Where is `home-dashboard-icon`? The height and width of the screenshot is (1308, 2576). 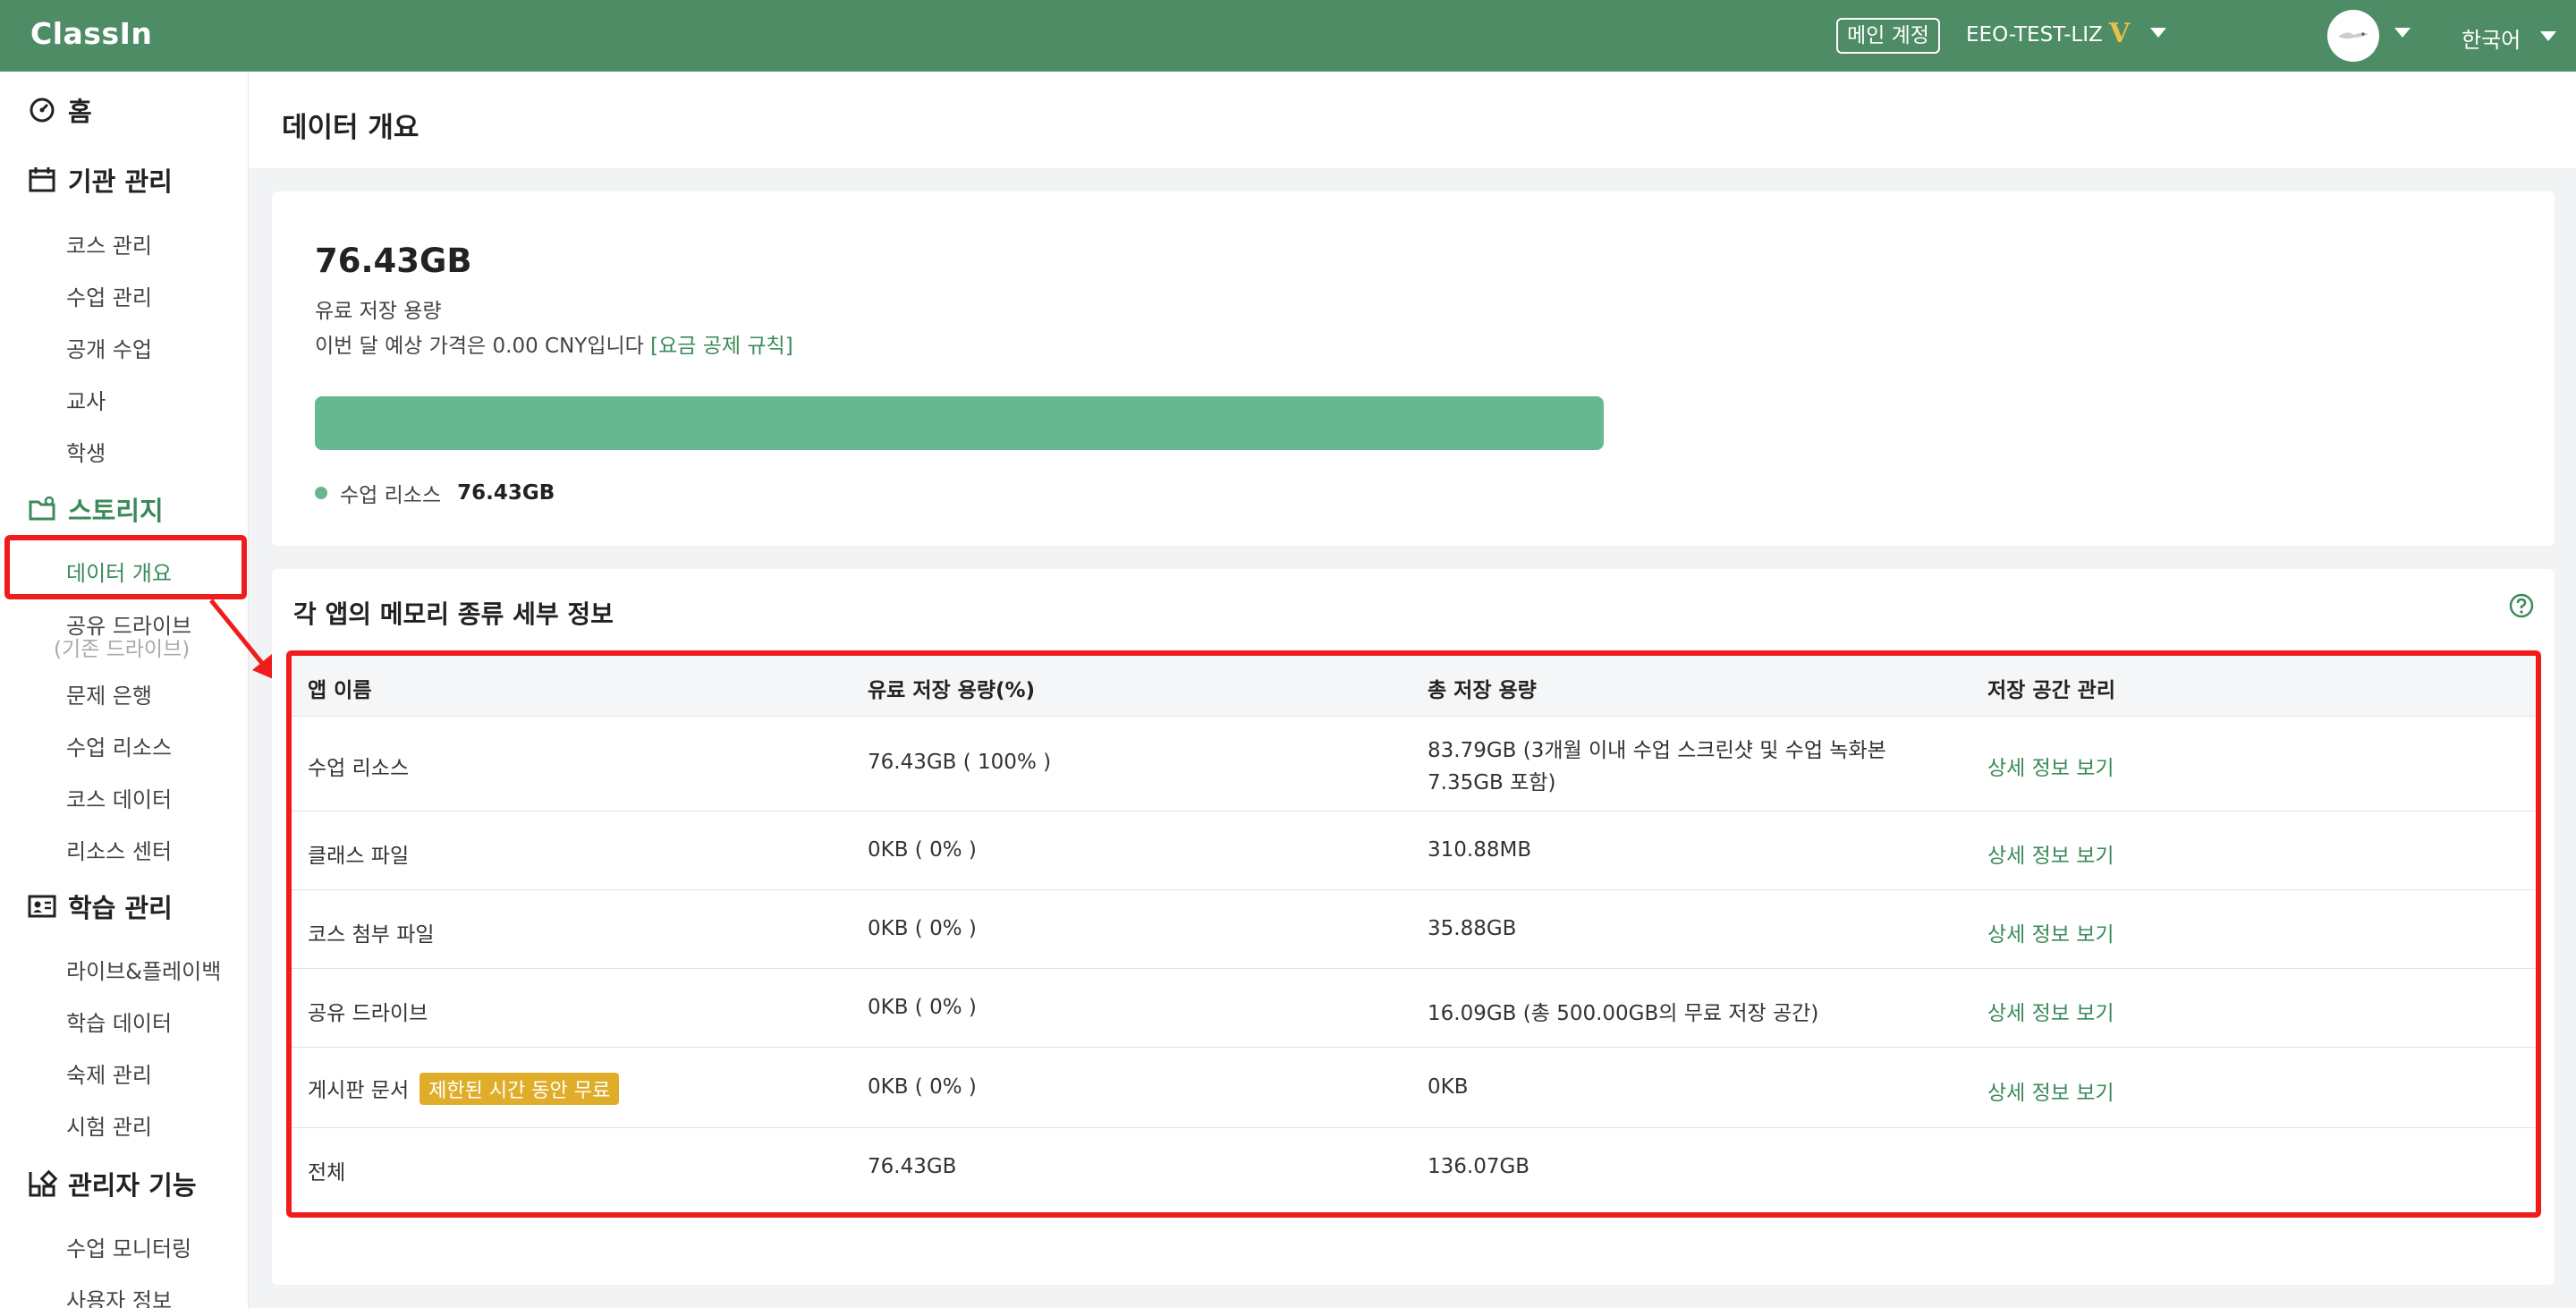 home-dashboard-icon is located at coordinates (42, 110).